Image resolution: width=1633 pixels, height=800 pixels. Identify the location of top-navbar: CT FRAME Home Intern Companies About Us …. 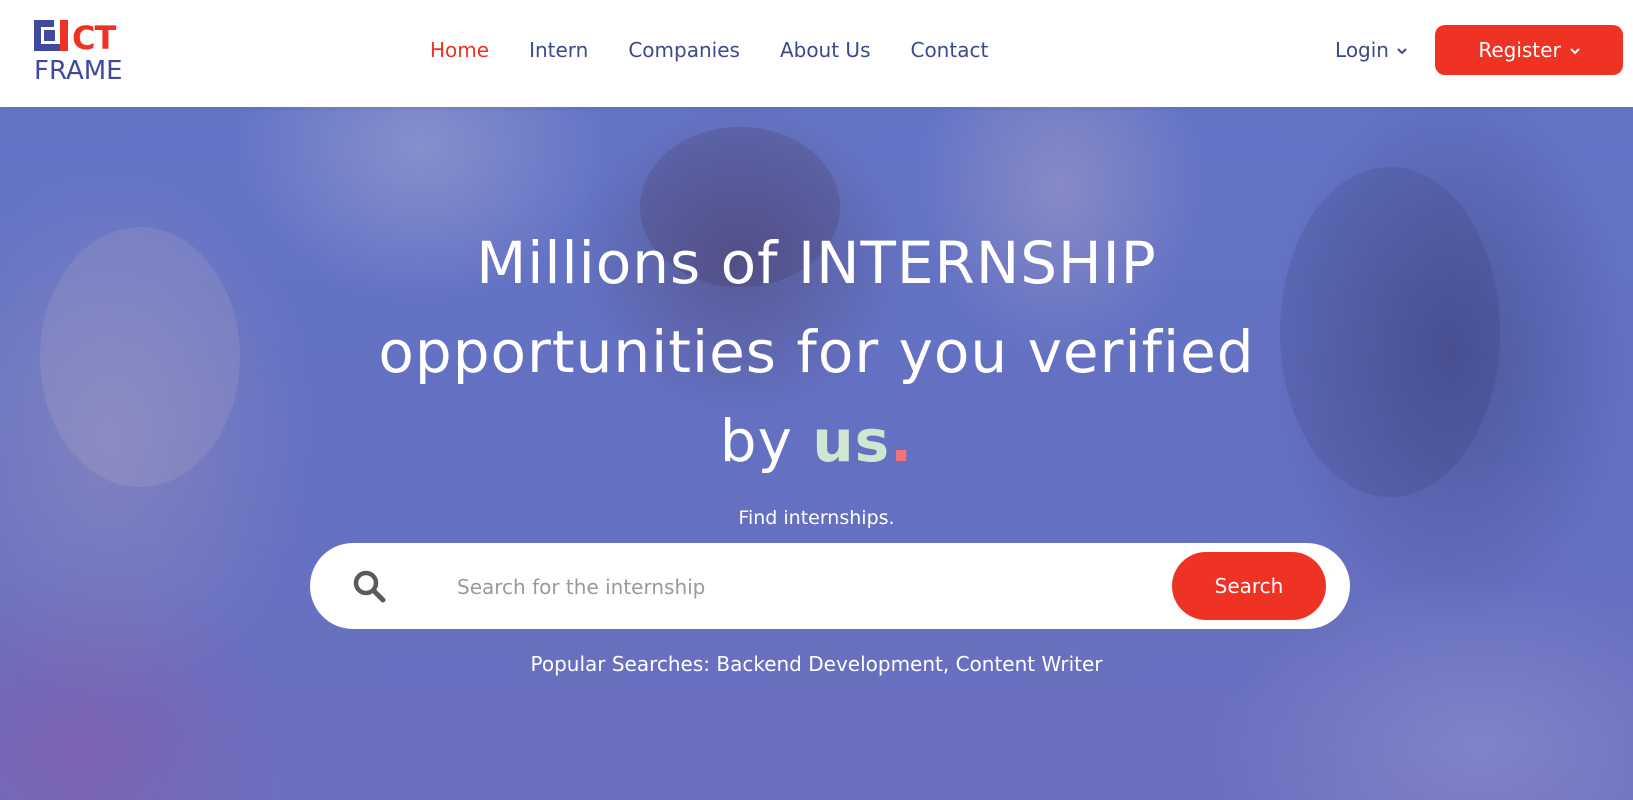
(816, 53).